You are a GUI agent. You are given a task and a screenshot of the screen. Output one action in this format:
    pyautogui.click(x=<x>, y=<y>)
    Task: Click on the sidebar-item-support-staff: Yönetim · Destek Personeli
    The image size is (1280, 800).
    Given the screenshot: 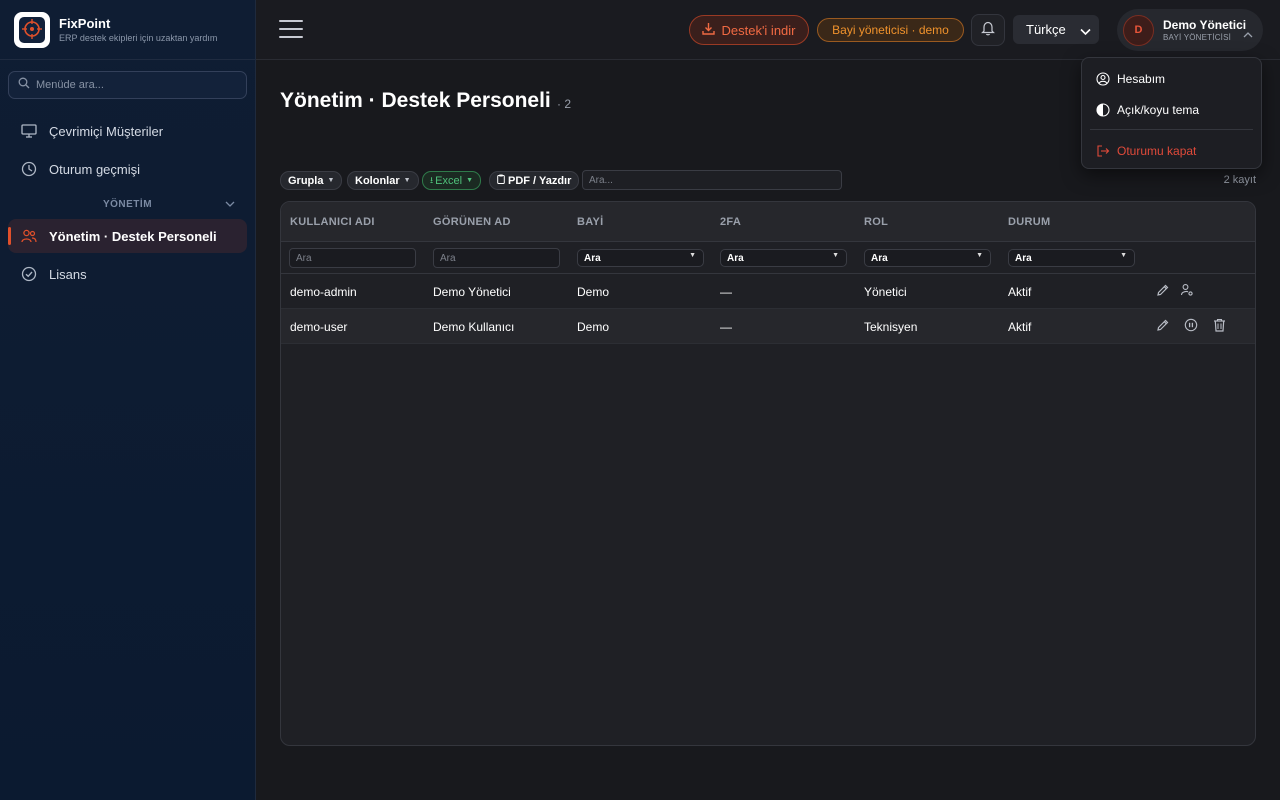 What is the action you would take?
    pyautogui.click(x=127, y=236)
    